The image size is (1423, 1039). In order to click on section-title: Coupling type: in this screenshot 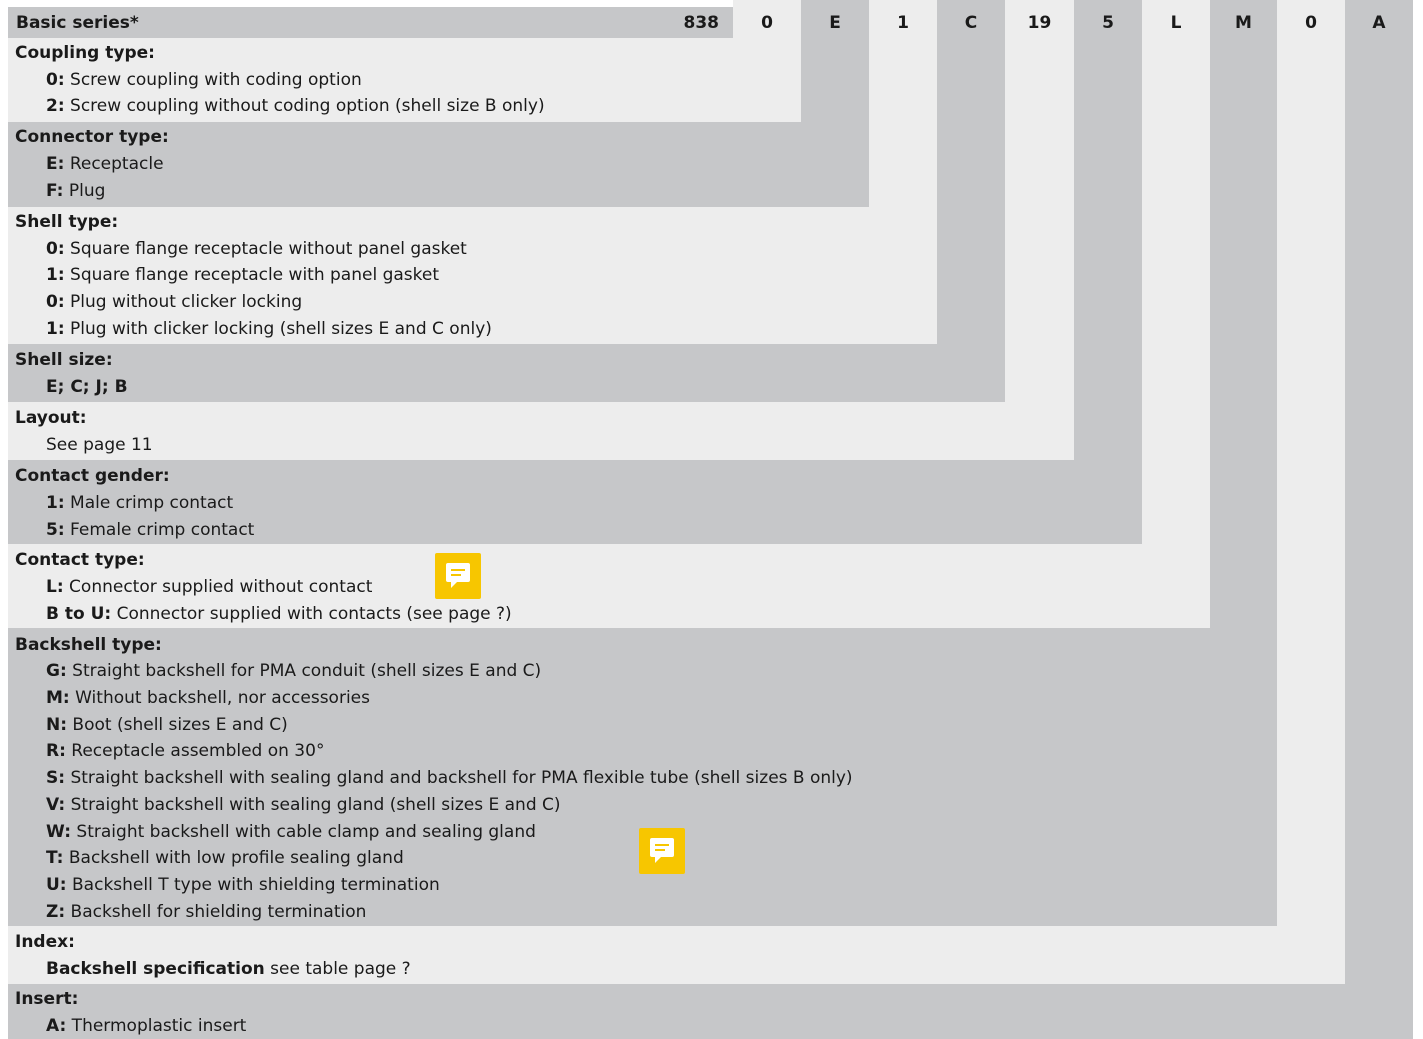, I will do `click(85, 53)`.